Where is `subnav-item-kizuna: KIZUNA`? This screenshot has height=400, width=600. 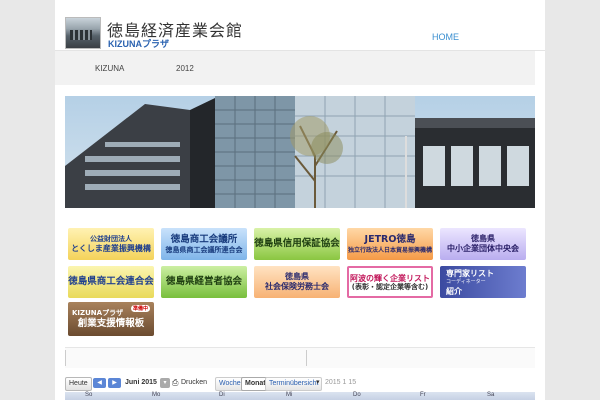 subnav-item-kizuna: KIZUNA is located at coordinates (109, 68).